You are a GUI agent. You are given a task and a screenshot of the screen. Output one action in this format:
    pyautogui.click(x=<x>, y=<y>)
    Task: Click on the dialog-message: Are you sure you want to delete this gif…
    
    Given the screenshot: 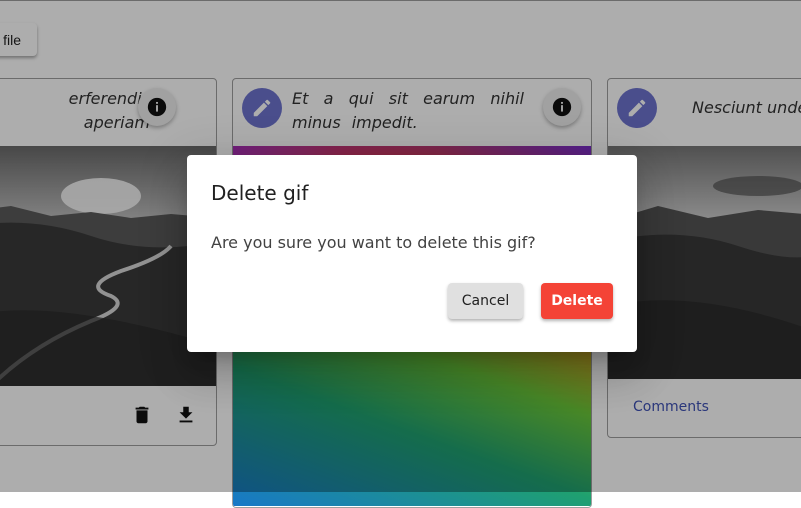 What is the action you would take?
    pyautogui.click(x=373, y=242)
    